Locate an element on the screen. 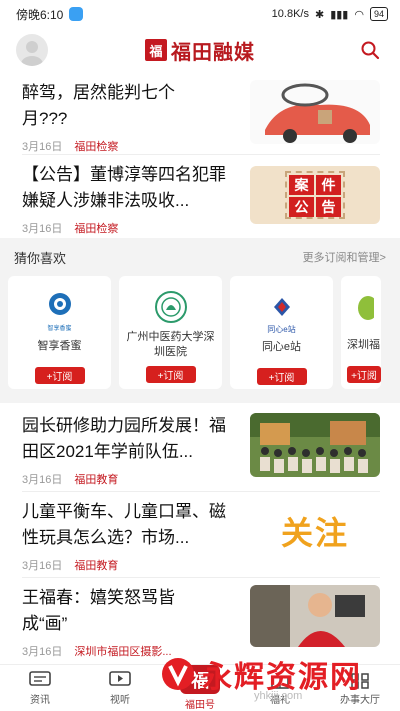 This screenshot has width=400, height=711. card-name: 同心e站 is located at coordinates (281, 346).